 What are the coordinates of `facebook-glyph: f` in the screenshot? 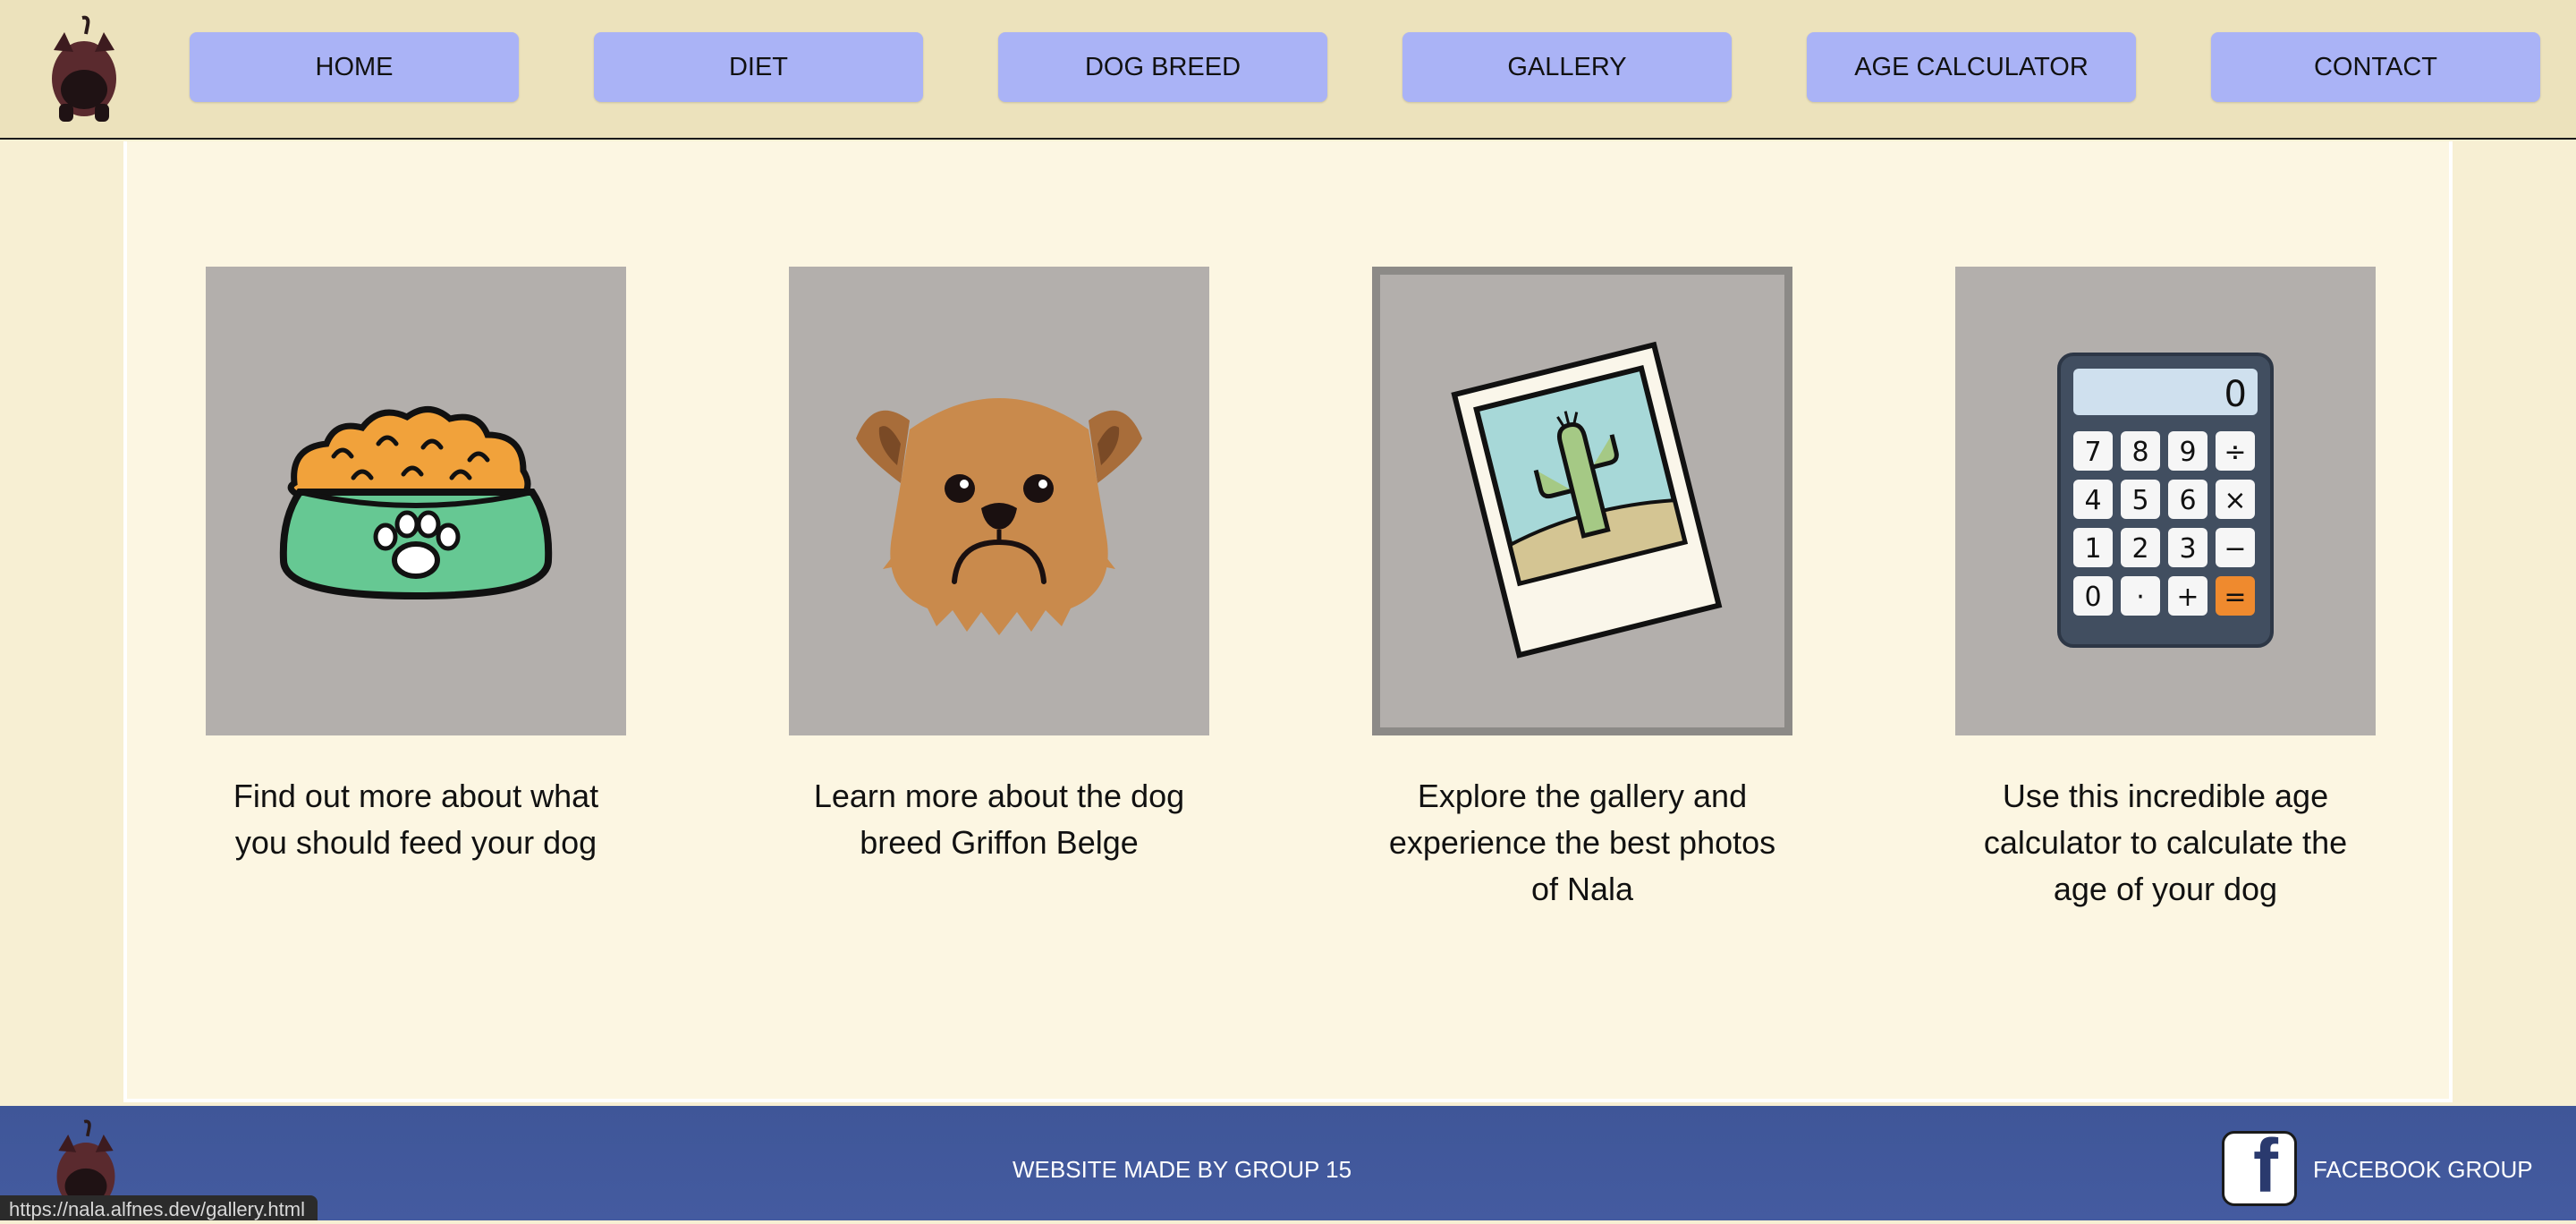 It's located at (2265, 1168).